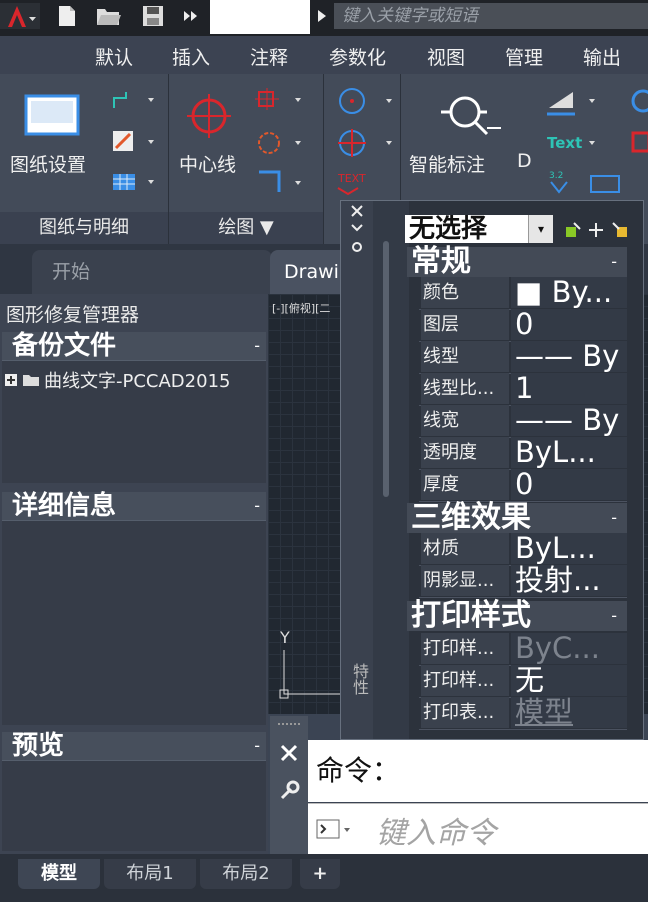 The width and height of the screenshot is (648, 902). What do you see at coordinates (517, 518) in the screenshot?
I see `category-3d-effects: 三维效果 -` at bounding box center [517, 518].